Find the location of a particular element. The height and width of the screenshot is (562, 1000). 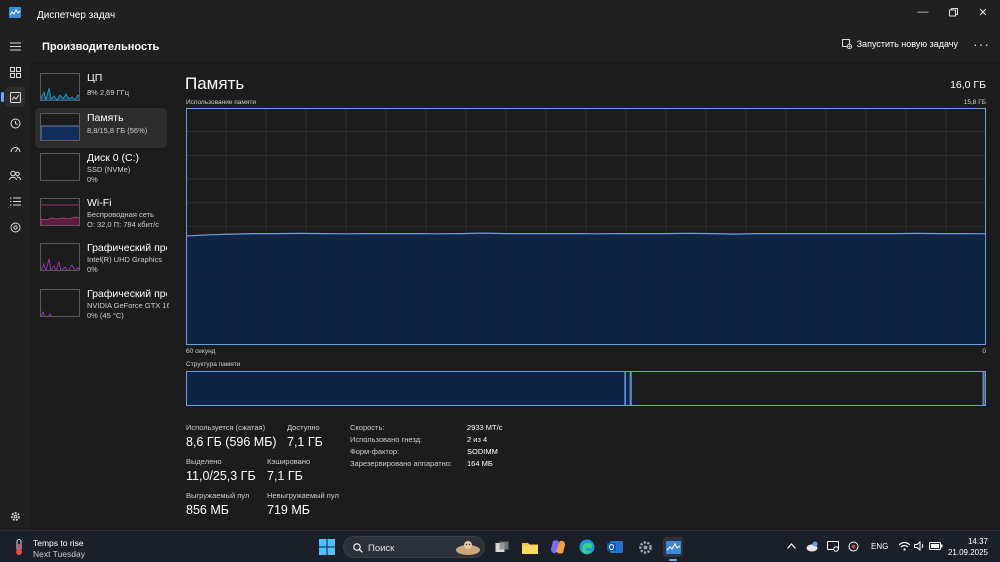

clock-time: 14:37 is located at coordinates (978, 541).